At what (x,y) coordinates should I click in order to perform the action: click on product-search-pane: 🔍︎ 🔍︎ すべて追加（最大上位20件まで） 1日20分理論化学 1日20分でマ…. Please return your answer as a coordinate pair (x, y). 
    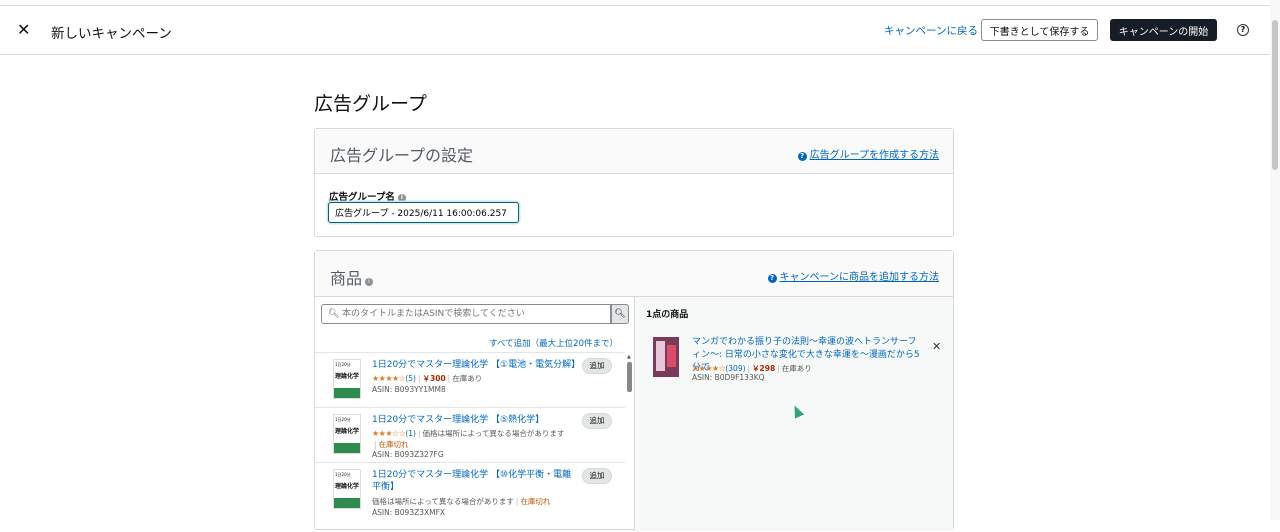
    Looking at the image, I should click on (475, 414).